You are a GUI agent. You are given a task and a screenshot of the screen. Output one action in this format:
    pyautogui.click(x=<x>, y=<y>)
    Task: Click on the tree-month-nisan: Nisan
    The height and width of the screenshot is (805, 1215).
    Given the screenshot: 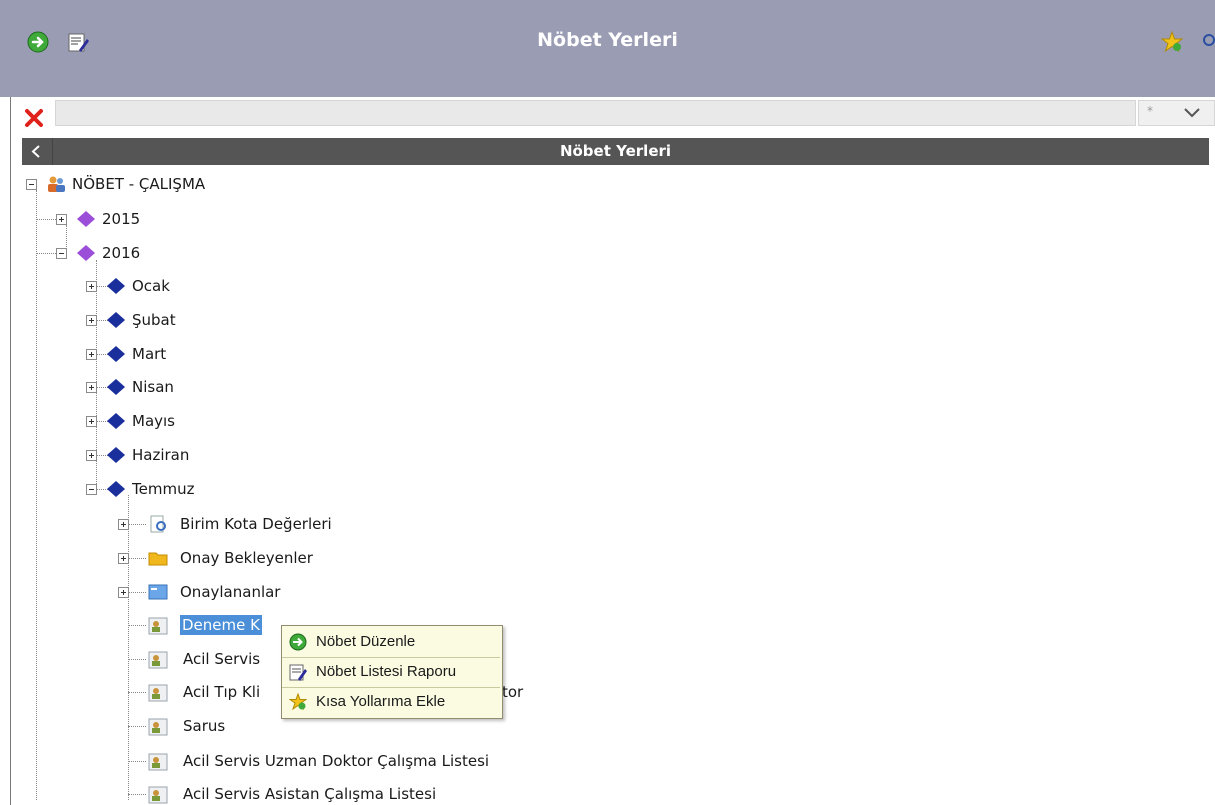 What is the action you would take?
    pyautogui.click(x=153, y=387)
    